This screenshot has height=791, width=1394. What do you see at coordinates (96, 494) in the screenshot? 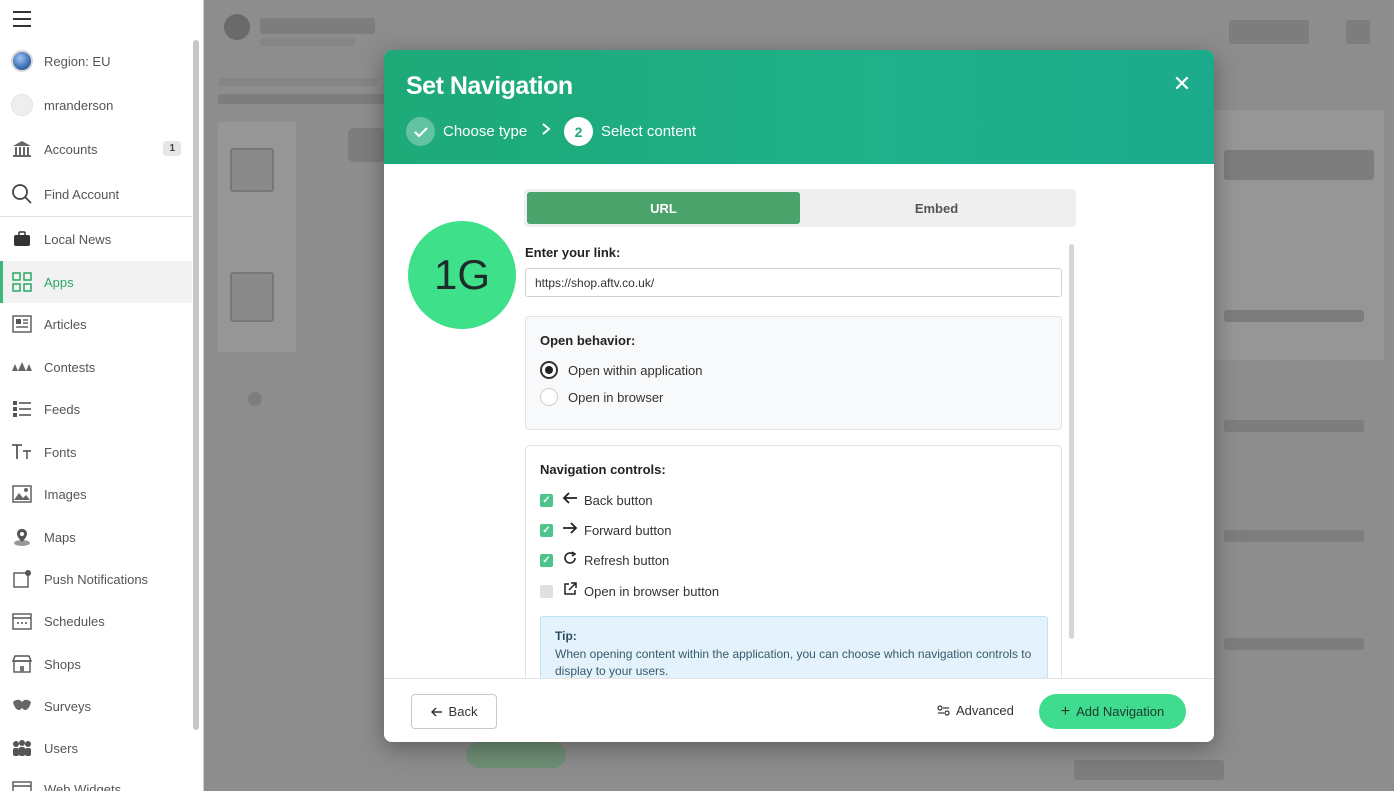
I see `sidebar-item-images: Images` at bounding box center [96, 494].